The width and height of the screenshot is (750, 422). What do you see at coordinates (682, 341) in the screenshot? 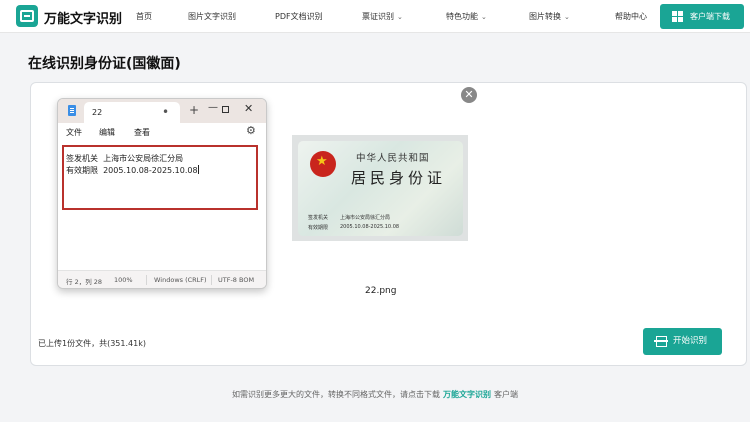
I see `start-recognition-button: 开始识别` at bounding box center [682, 341].